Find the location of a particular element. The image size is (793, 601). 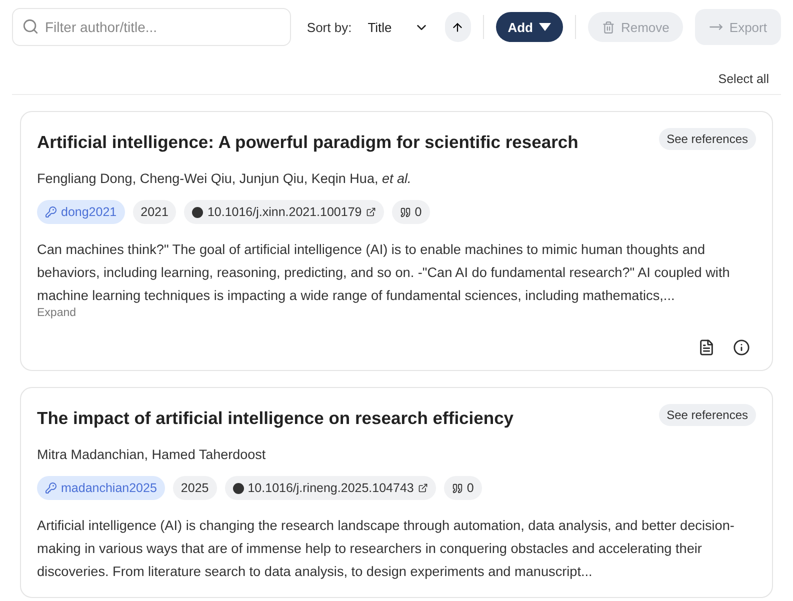

citation-key-tag: madanchian2025 is located at coordinates (101, 488).